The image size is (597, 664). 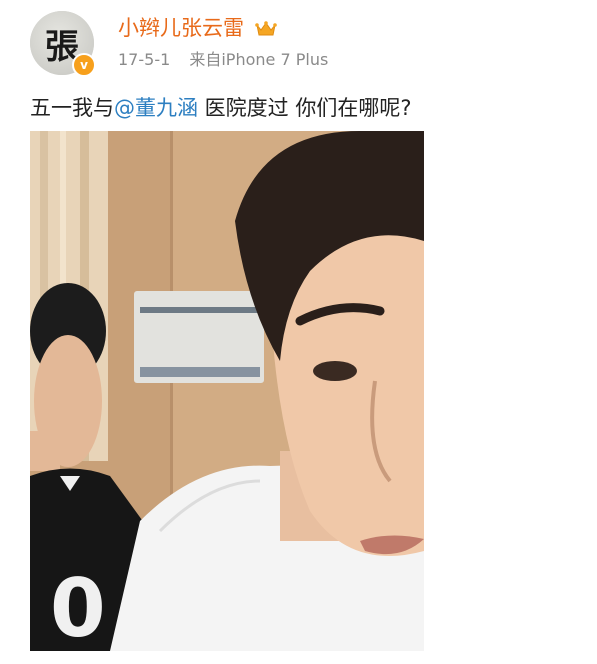 I want to click on post-body: 五一我与@董九涵 医院度过 你们在哪呢?, so click(x=221, y=107).